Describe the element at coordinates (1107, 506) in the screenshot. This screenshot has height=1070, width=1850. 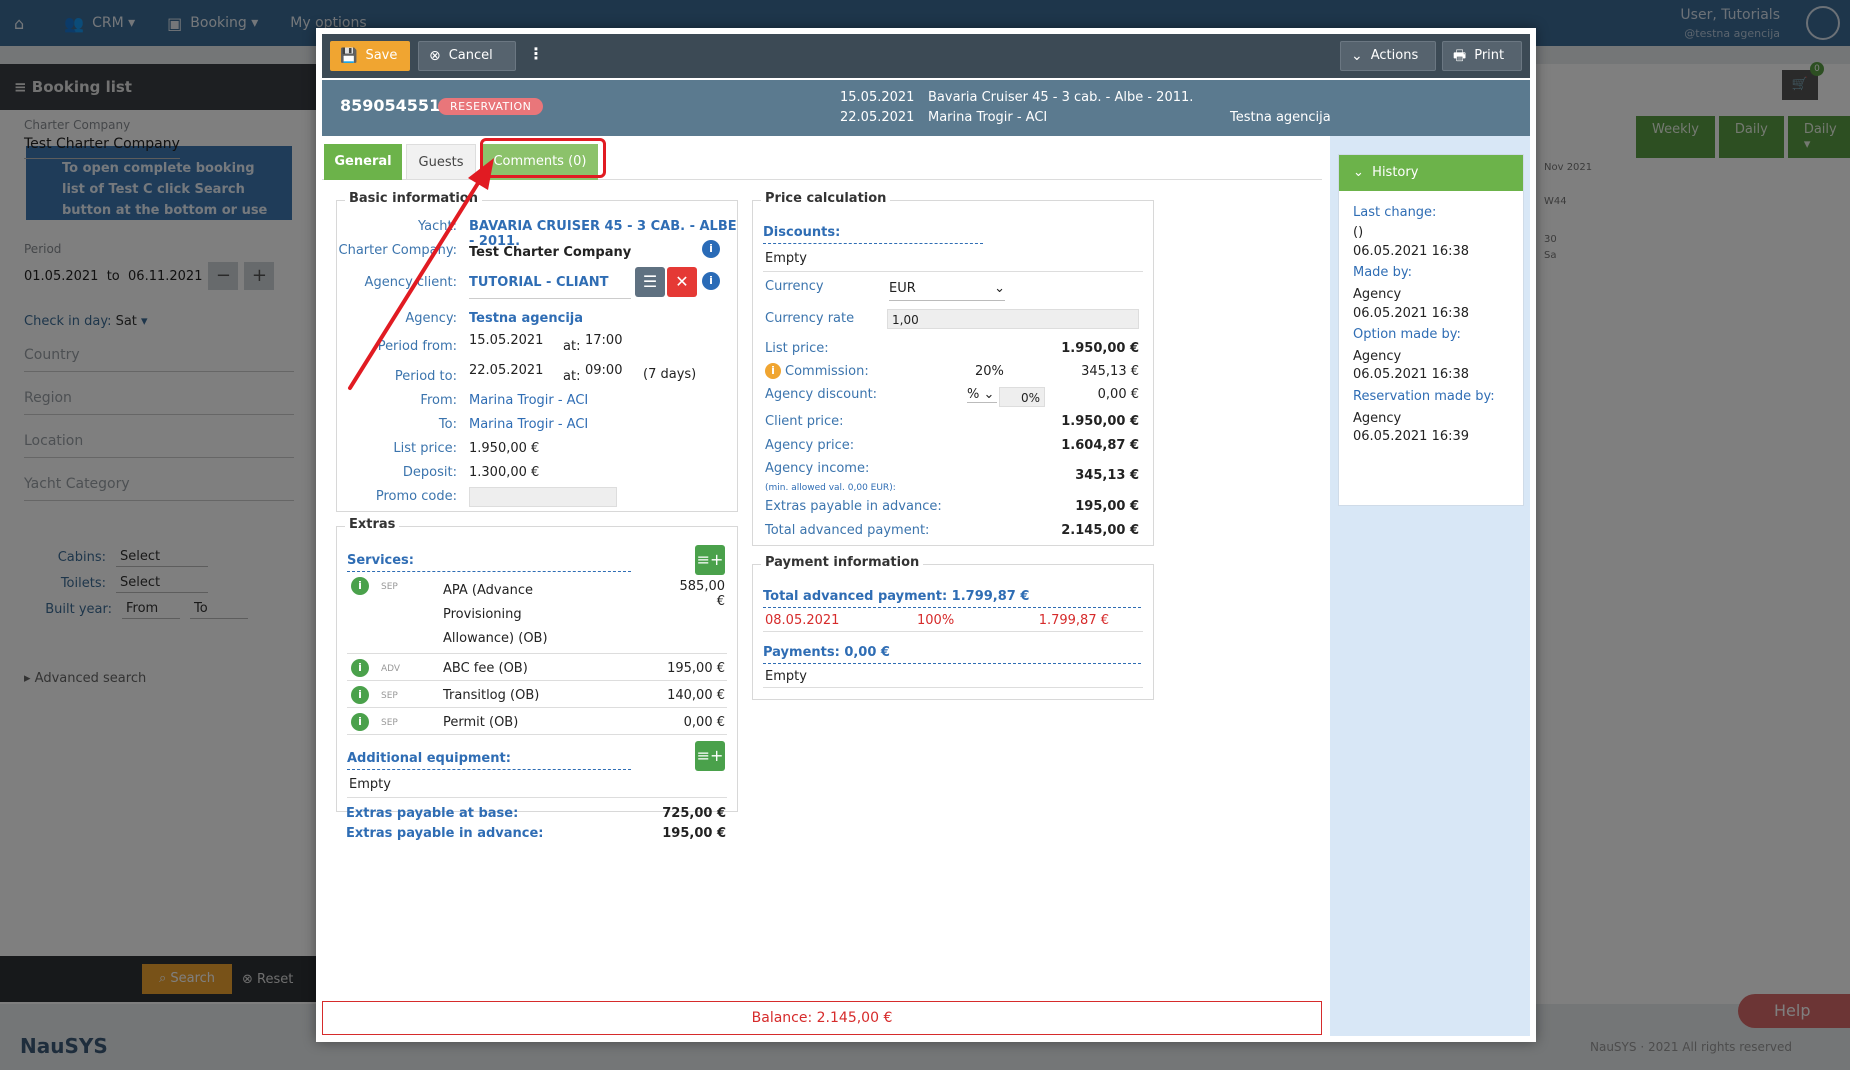
I see `pc-extras-value: 195,00 €` at that location.